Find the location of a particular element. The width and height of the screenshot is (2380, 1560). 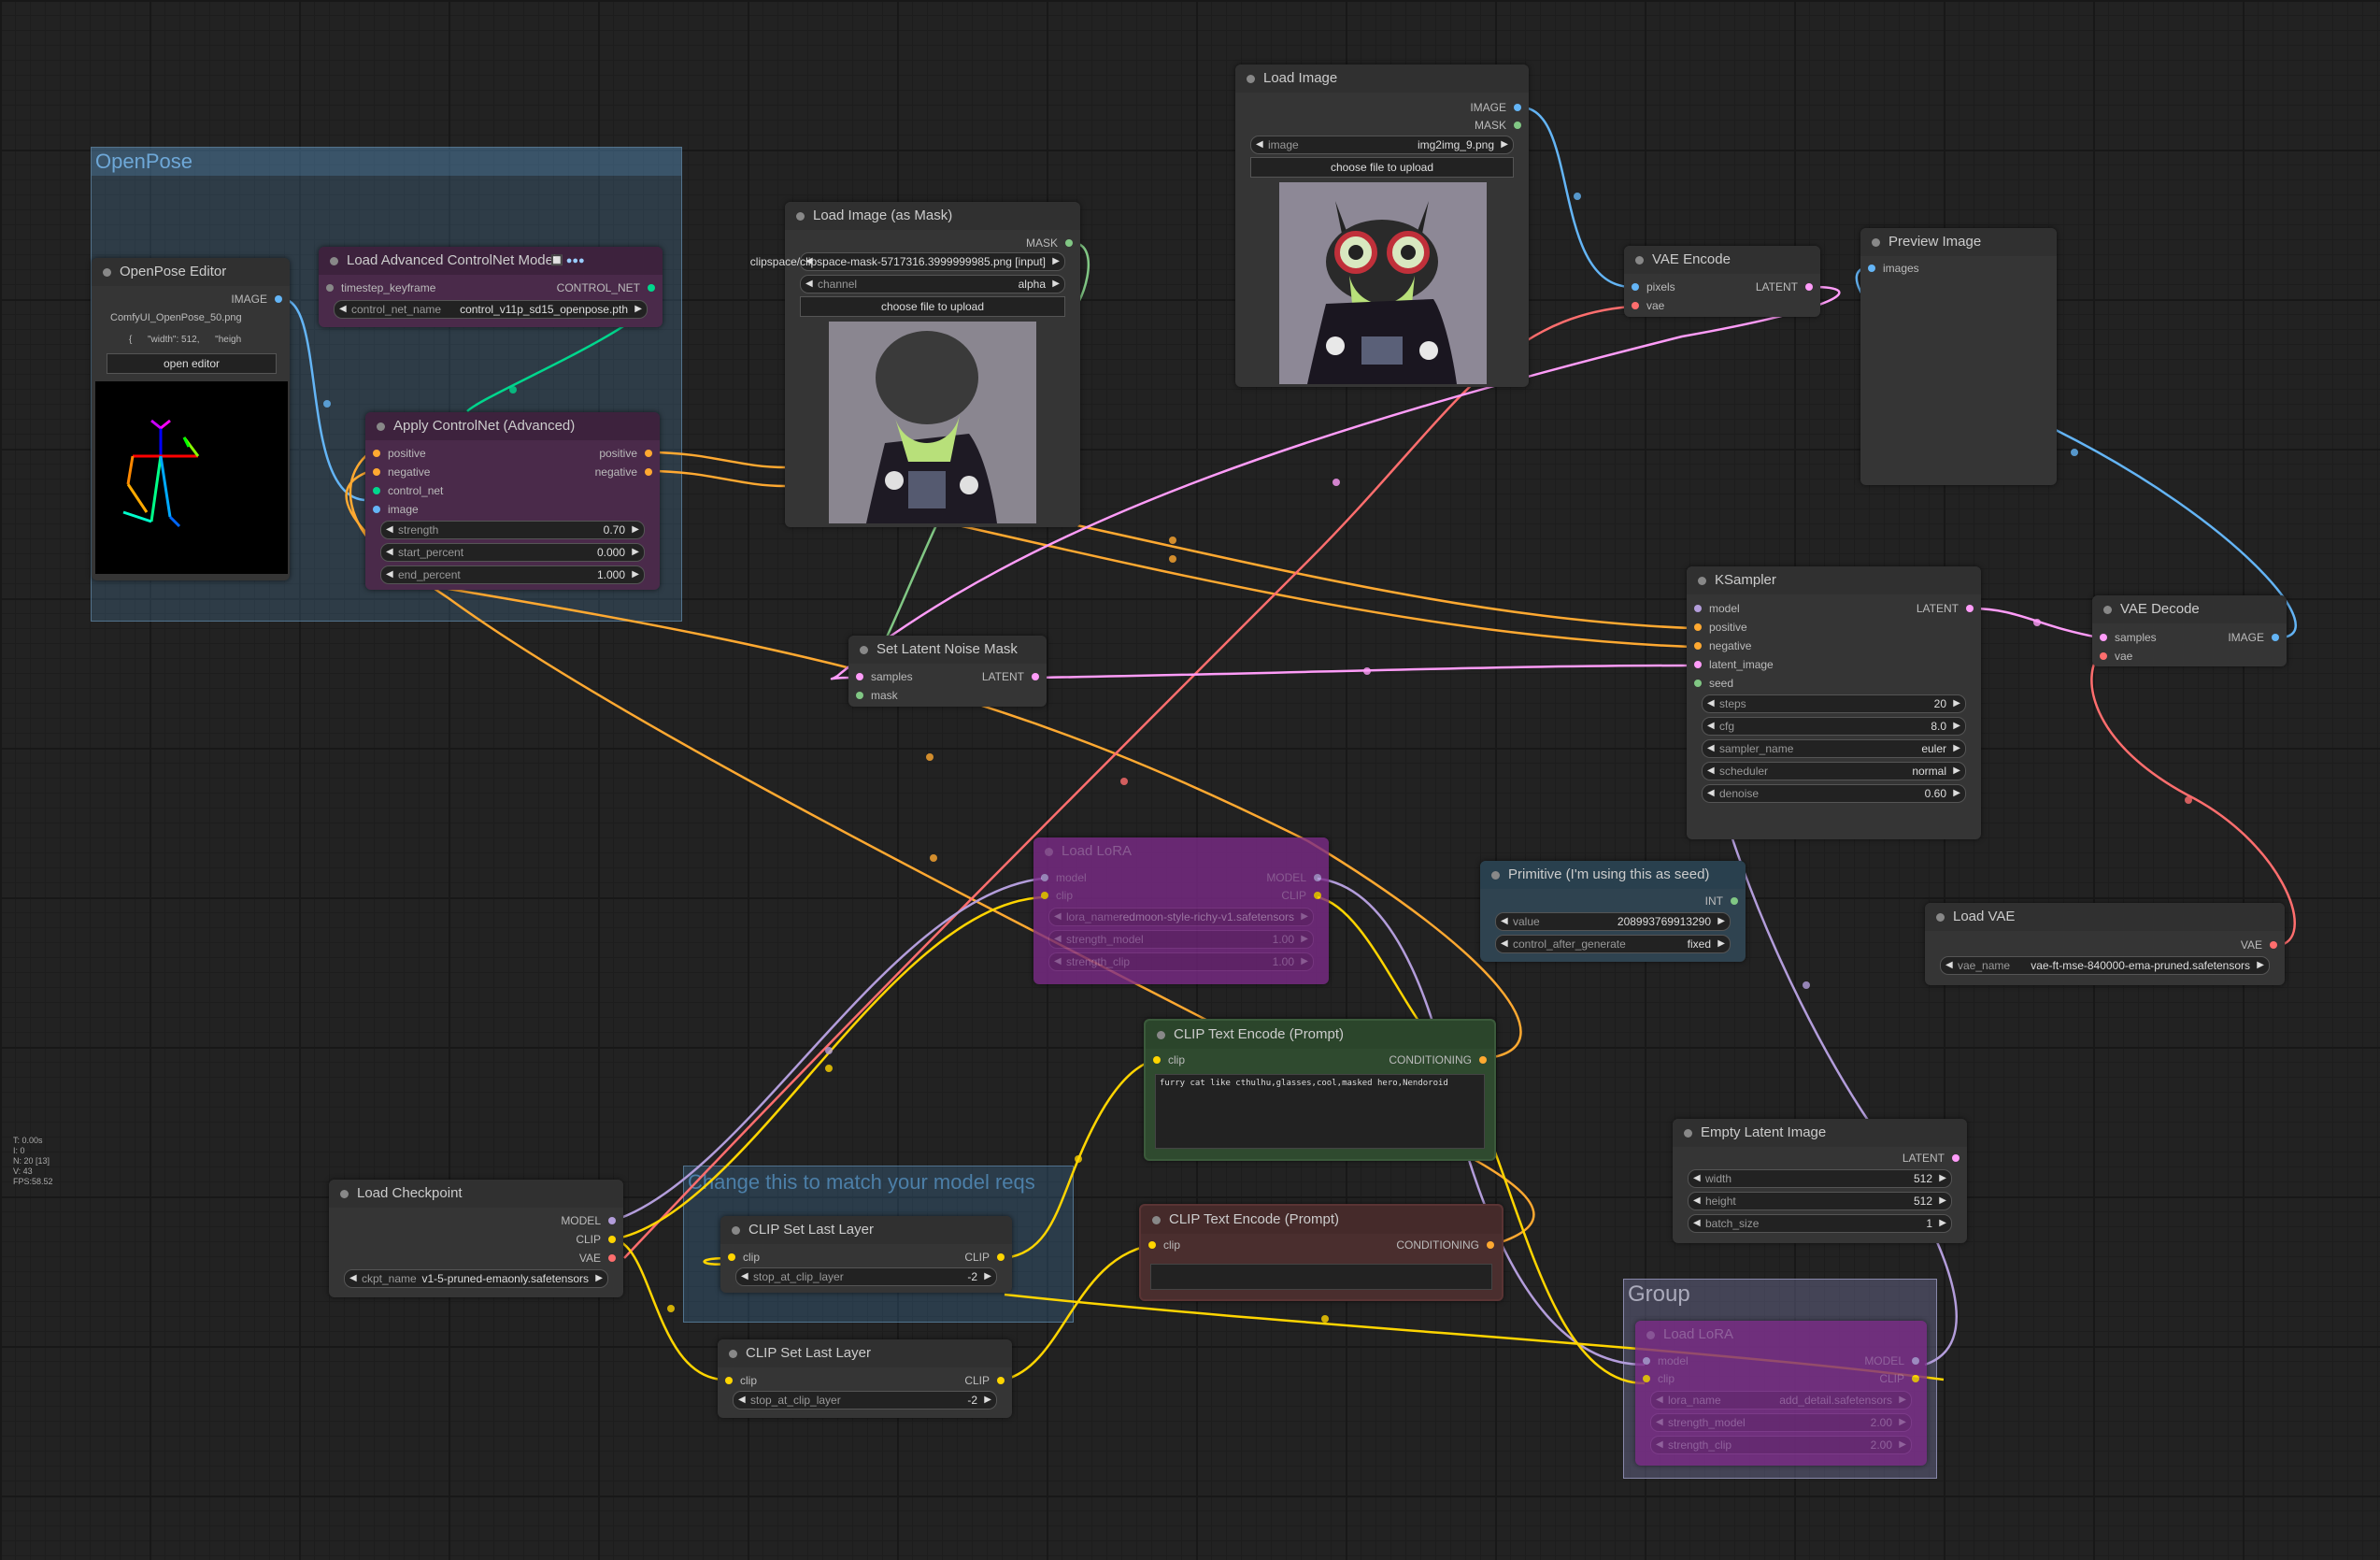

negative-prompt-textarea is located at coordinates (1321, 1277).